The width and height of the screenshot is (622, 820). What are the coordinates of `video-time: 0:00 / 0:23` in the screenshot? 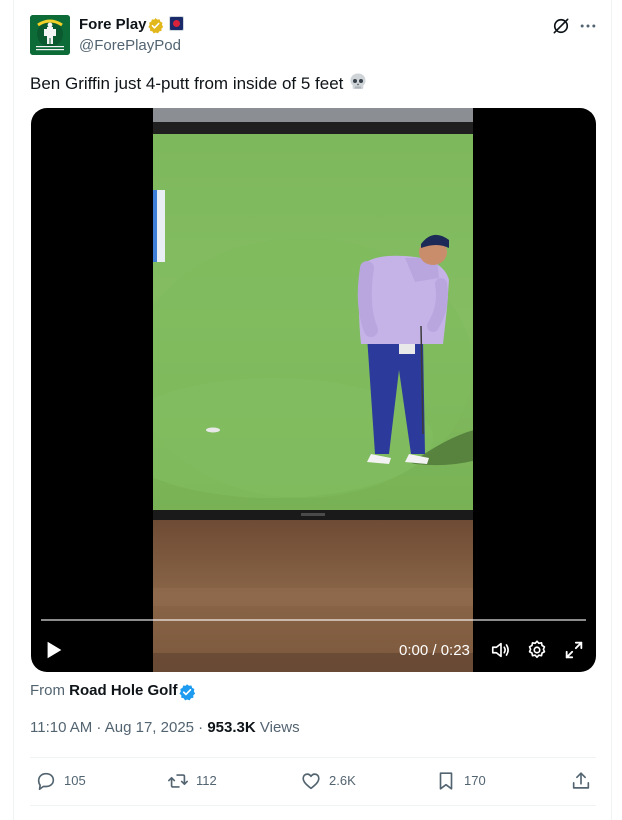 It's located at (434, 650).